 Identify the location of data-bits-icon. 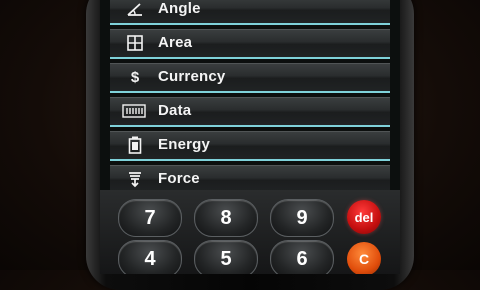
(134, 111).